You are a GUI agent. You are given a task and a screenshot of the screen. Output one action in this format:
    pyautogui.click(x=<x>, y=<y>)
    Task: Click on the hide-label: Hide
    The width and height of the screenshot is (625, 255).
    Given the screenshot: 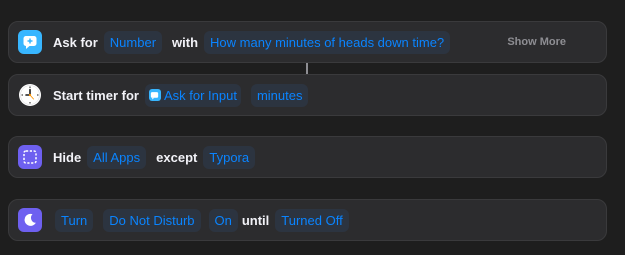 What is the action you would take?
    pyautogui.click(x=67, y=157)
    